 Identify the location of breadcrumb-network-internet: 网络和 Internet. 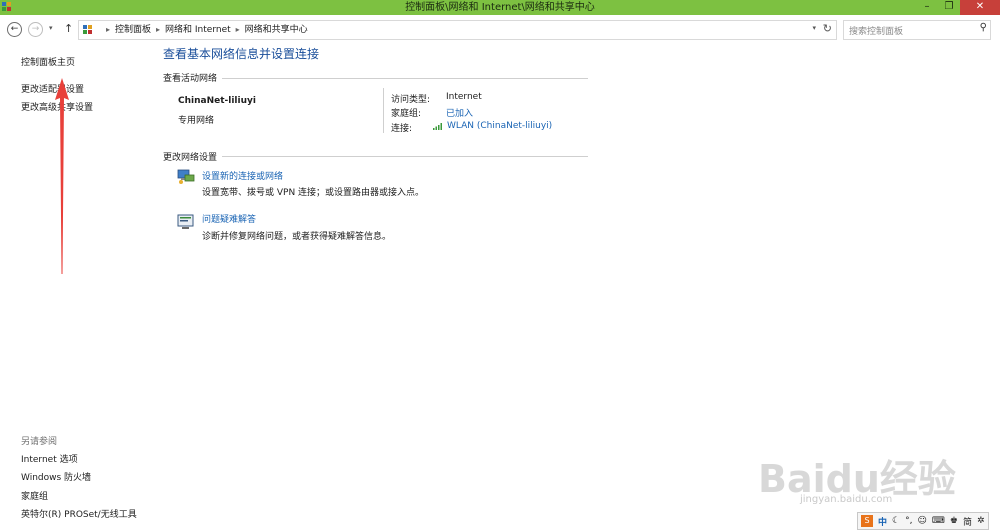
(198, 30).